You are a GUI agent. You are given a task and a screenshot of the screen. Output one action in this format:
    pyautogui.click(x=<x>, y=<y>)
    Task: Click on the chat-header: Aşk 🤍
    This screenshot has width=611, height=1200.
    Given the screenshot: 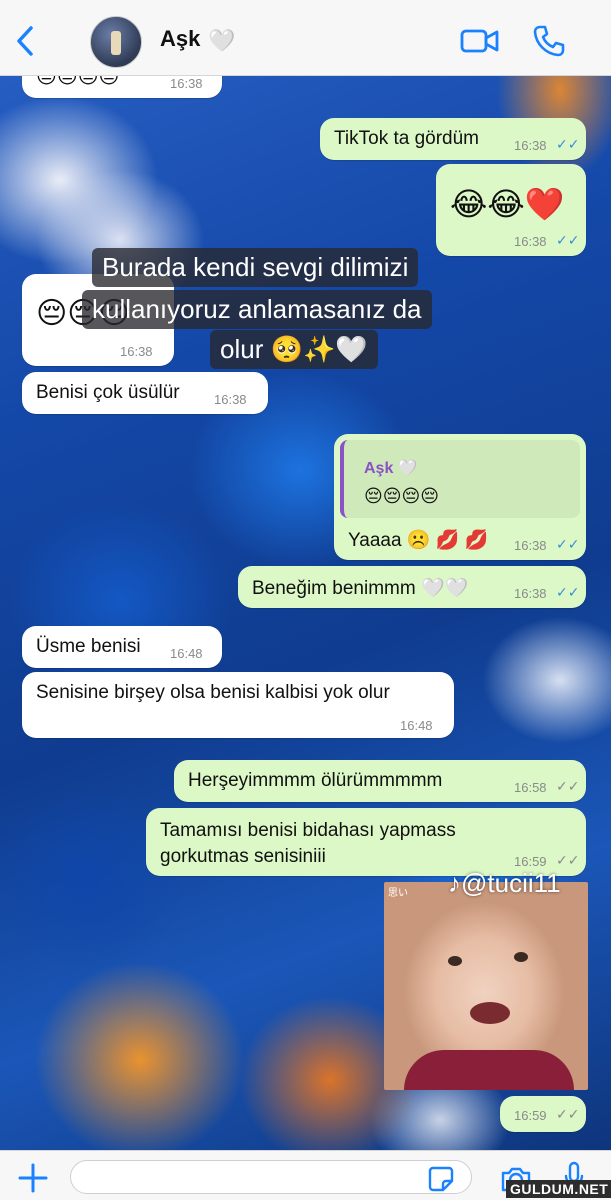 What is the action you would take?
    pyautogui.click(x=305, y=38)
    